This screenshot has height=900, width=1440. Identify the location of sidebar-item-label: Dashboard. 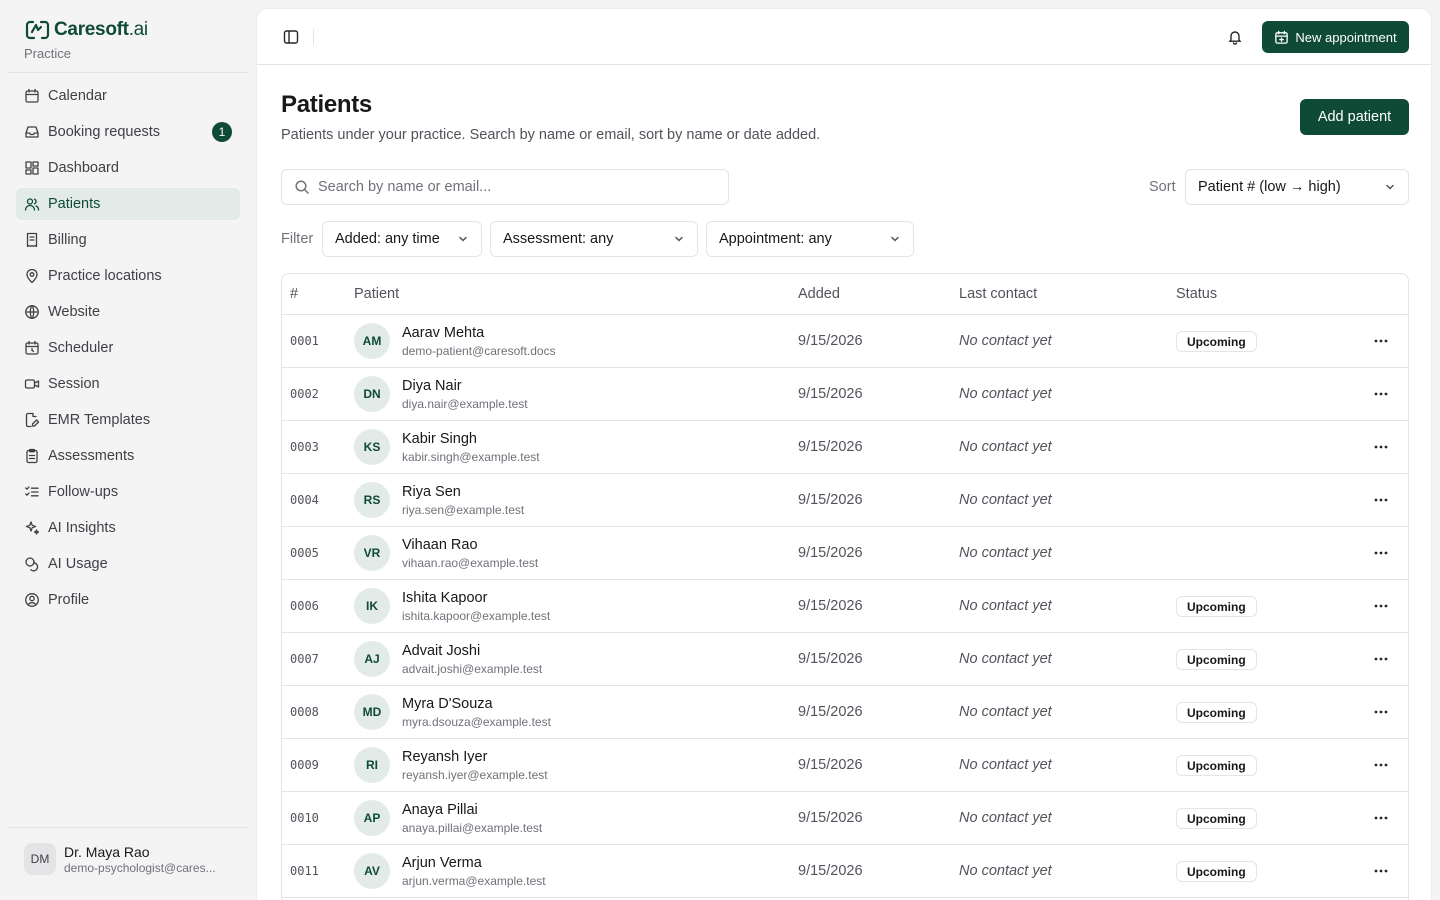
(83, 168).